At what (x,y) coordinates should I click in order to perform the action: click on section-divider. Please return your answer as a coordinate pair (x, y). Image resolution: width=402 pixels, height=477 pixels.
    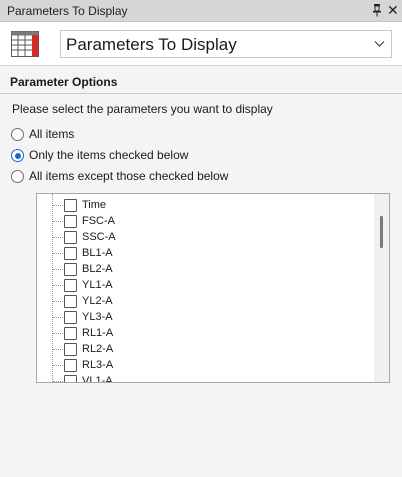
    Looking at the image, I should click on (201, 93).